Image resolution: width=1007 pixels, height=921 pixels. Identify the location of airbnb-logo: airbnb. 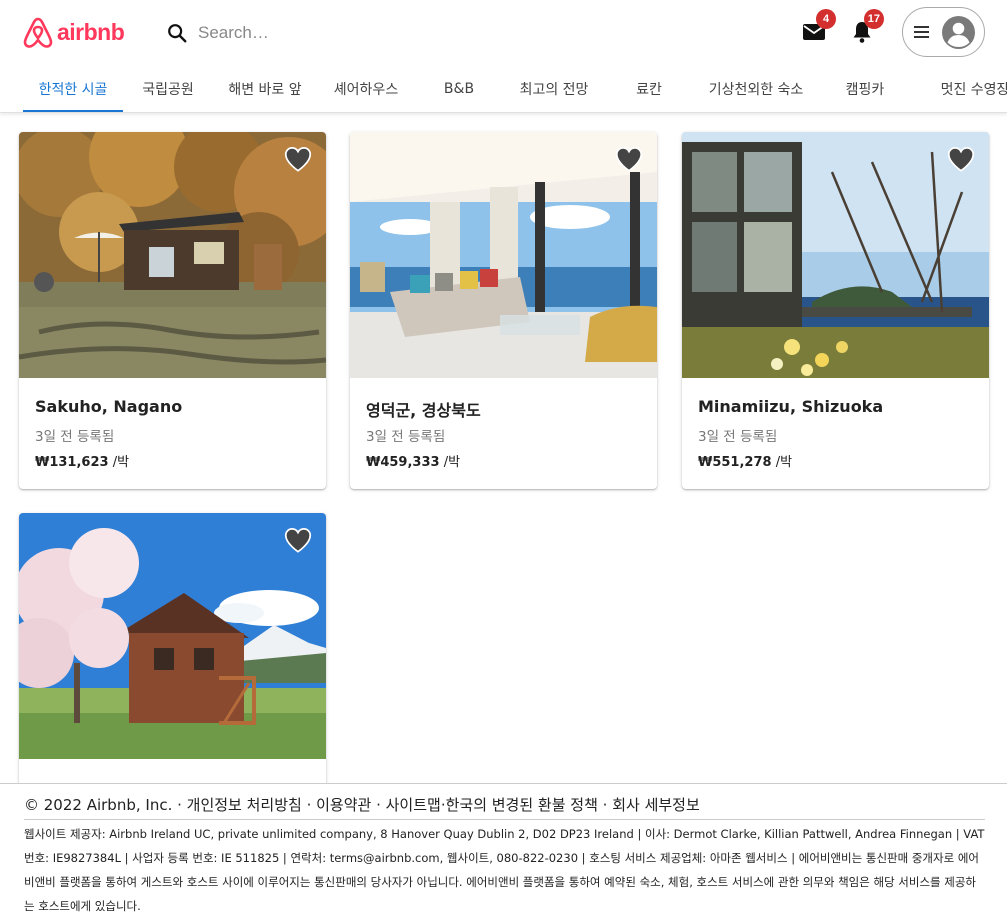
(74, 32).